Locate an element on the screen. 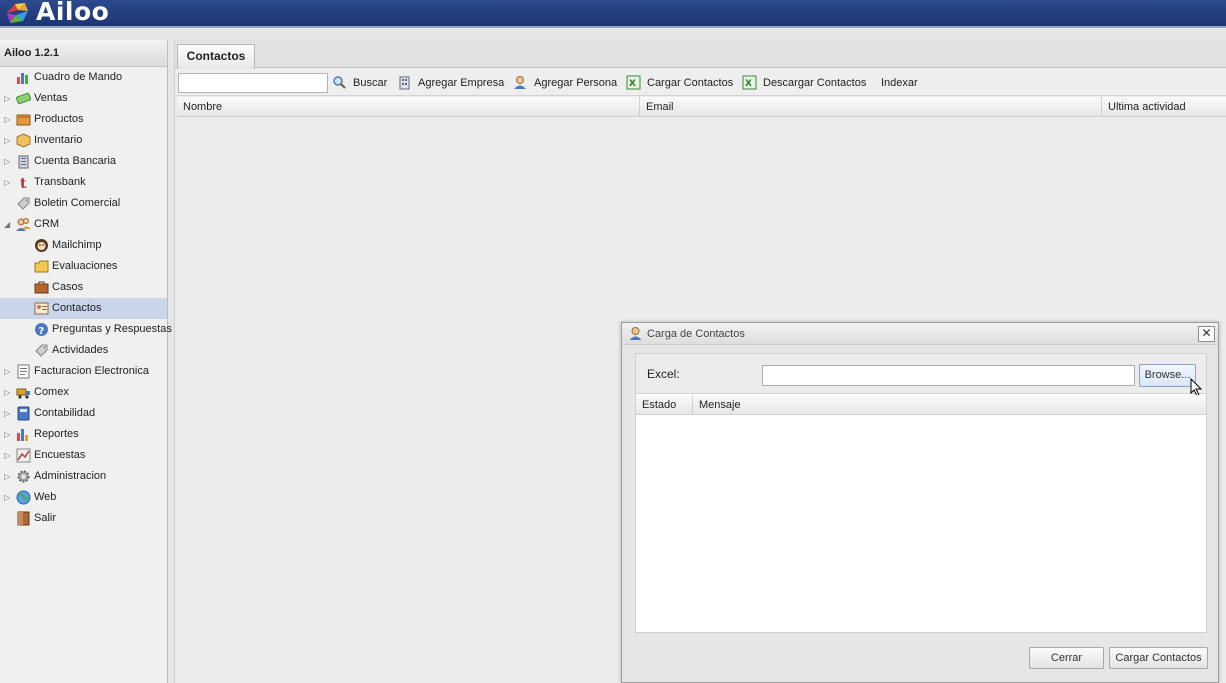 The width and height of the screenshot is (1226, 683). agregar-persona-button: Agregar Persona is located at coordinates (566, 83).